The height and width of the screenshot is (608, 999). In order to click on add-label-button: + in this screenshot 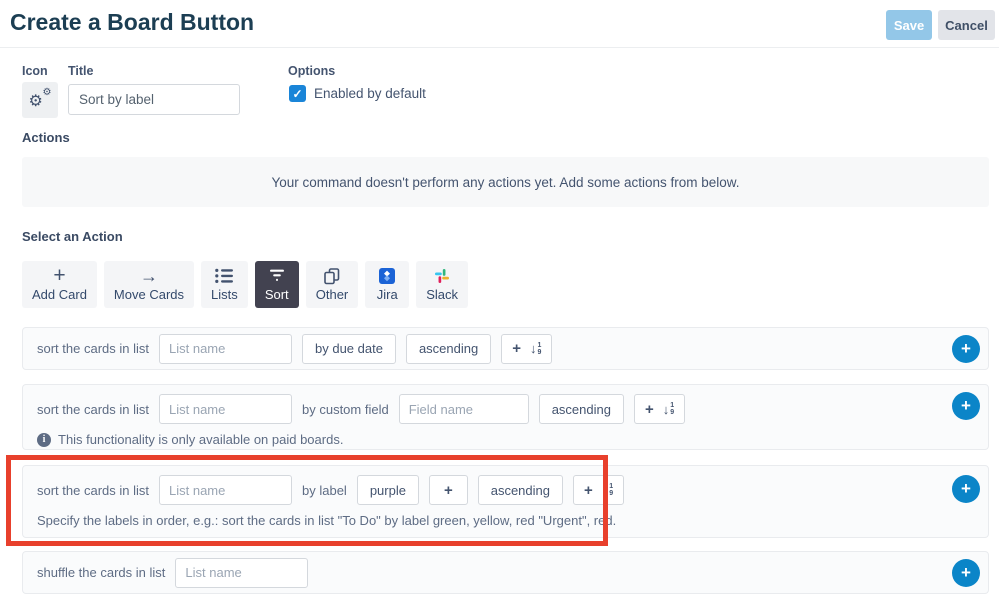, I will do `click(448, 490)`.